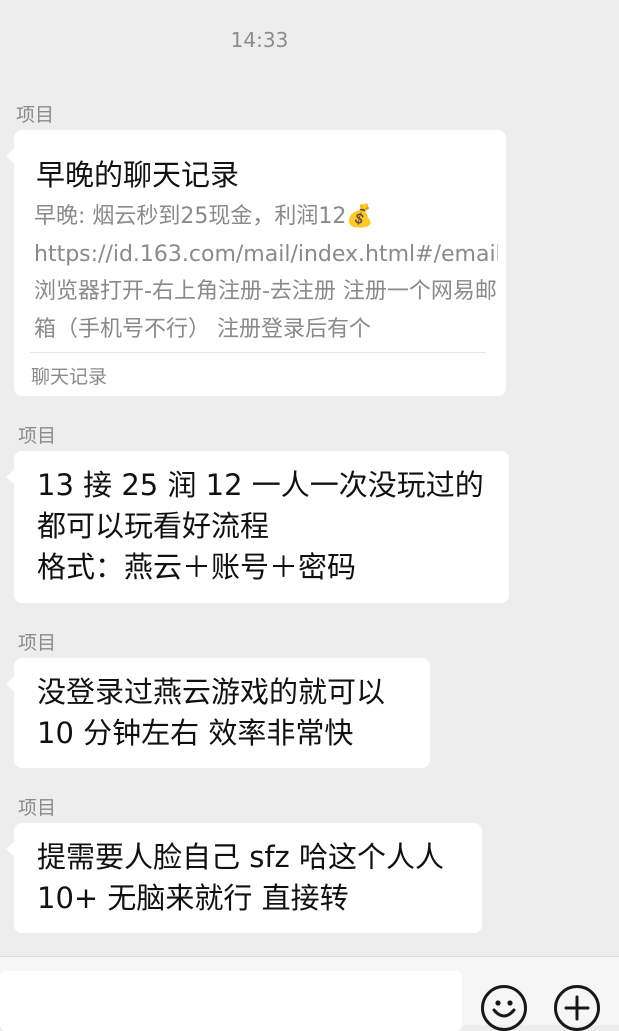  I want to click on plus-icon, so click(577, 1008).